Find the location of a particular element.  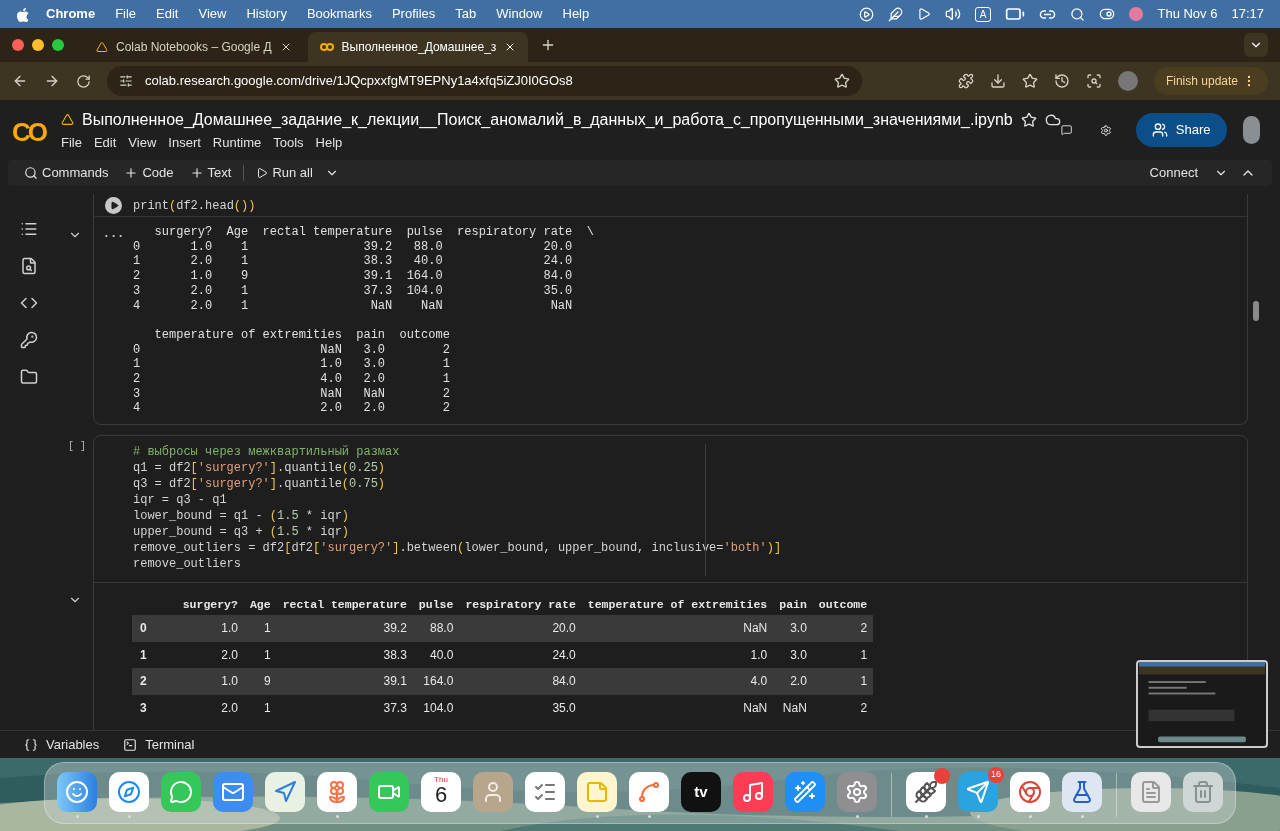

find-icon is located at coordinates (29, 266).